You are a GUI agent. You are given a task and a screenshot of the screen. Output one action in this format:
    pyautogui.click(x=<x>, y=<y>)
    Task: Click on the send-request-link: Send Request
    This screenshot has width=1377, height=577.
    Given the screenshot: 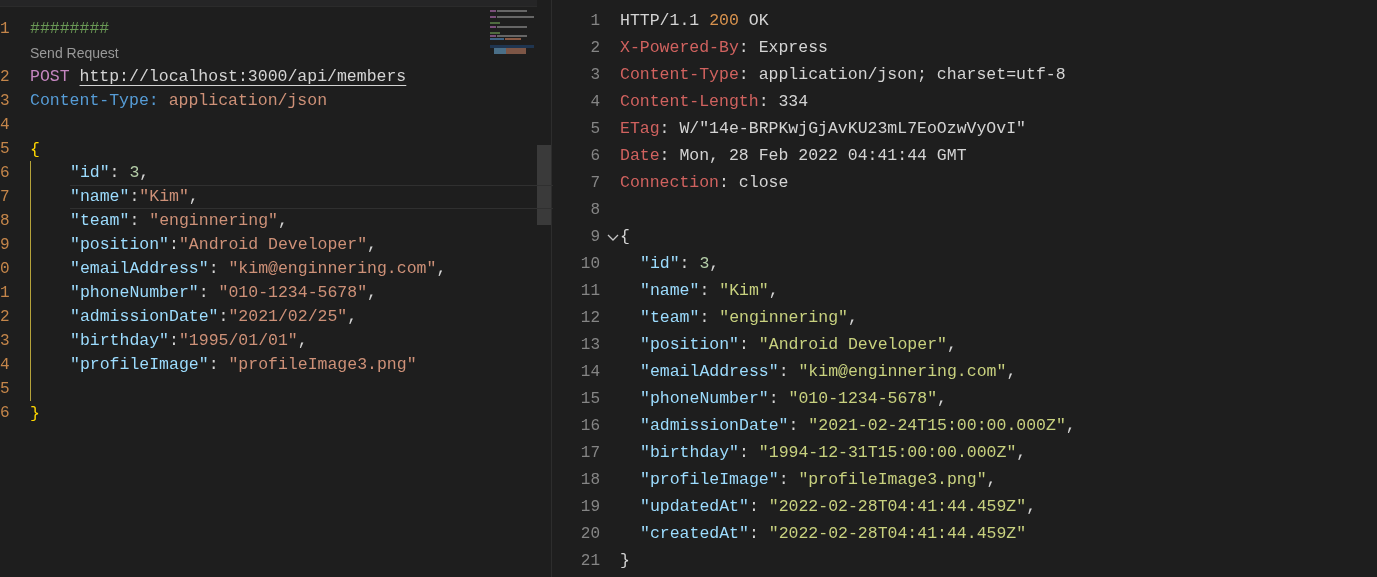 What is the action you would take?
    pyautogui.click(x=74, y=53)
    